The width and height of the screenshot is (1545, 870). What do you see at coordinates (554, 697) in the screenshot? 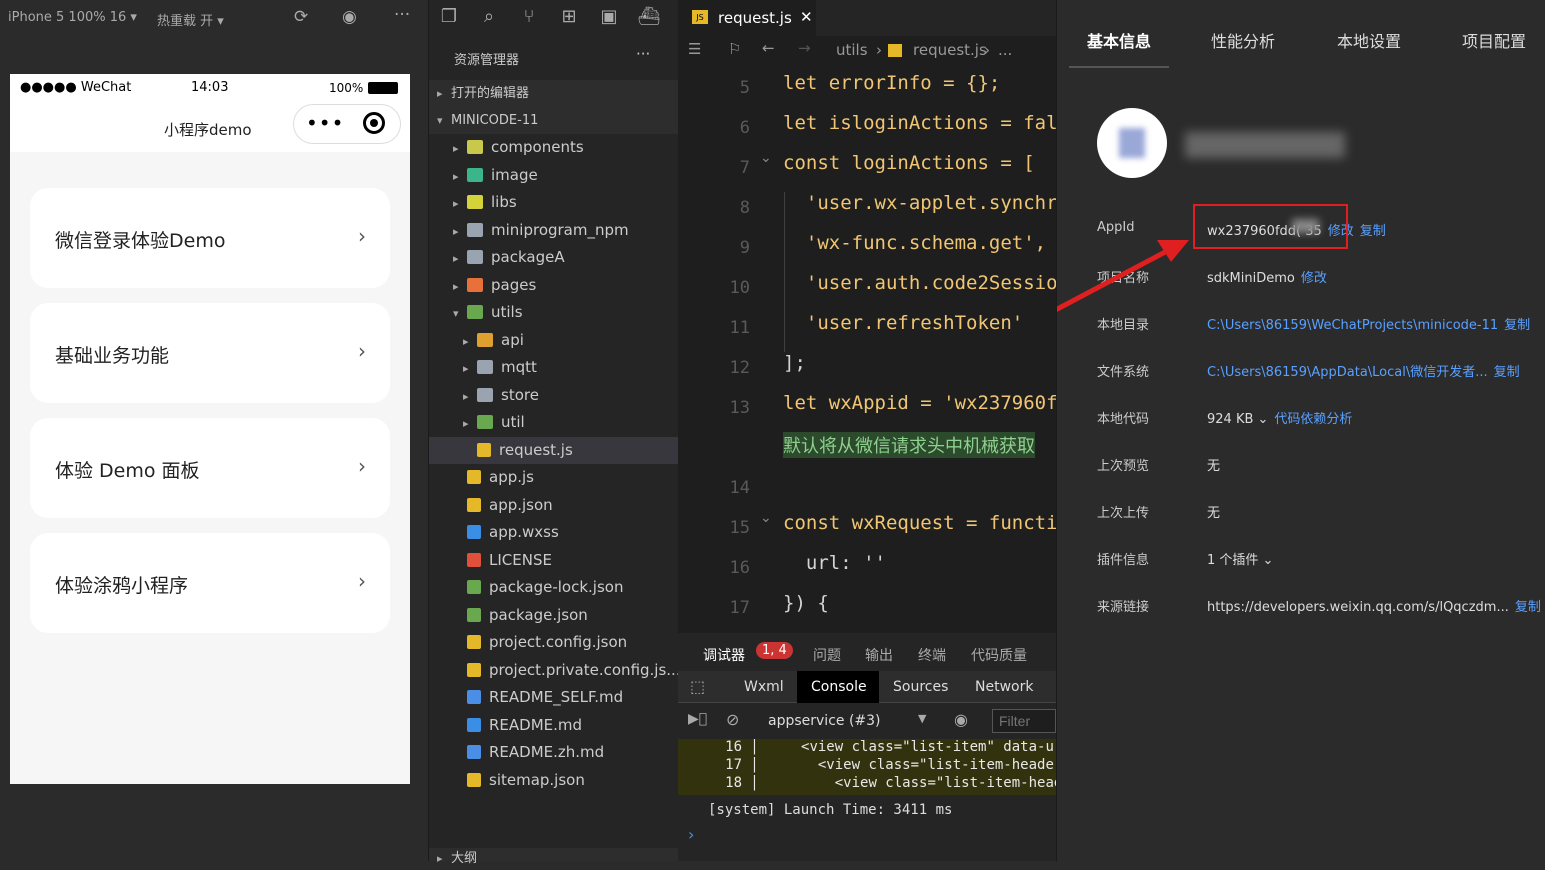
I see `file-tree-item-readme-self-md: README_SELF.md` at bounding box center [554, 697].